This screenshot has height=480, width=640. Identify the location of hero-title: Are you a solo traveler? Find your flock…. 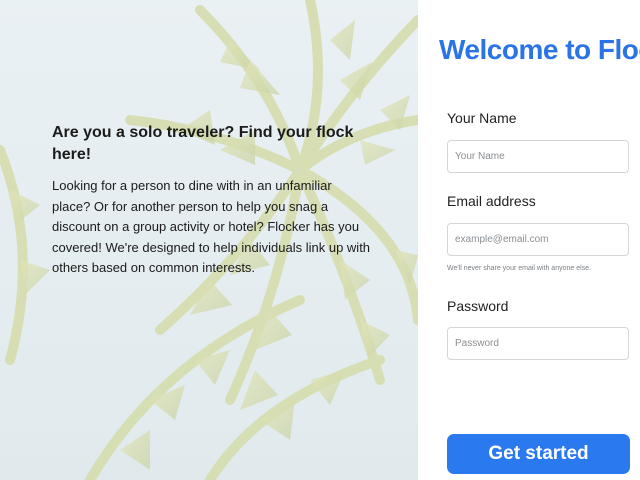
(203, 143).